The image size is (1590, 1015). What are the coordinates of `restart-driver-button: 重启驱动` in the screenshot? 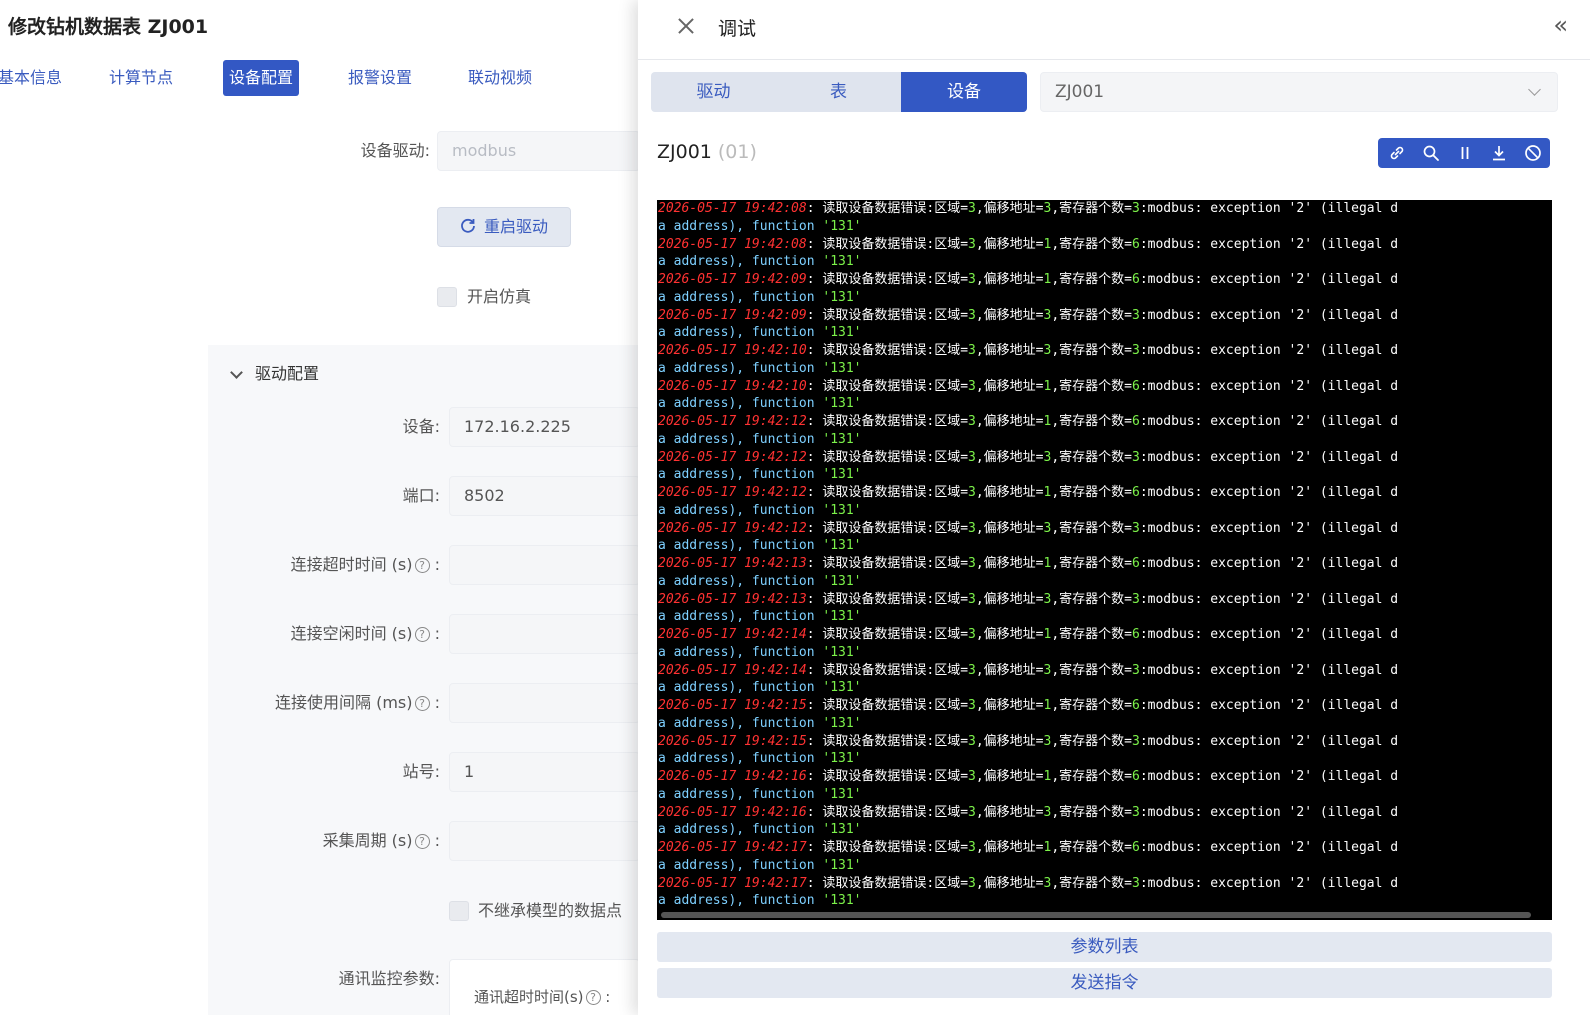 It's located at (504, 227).